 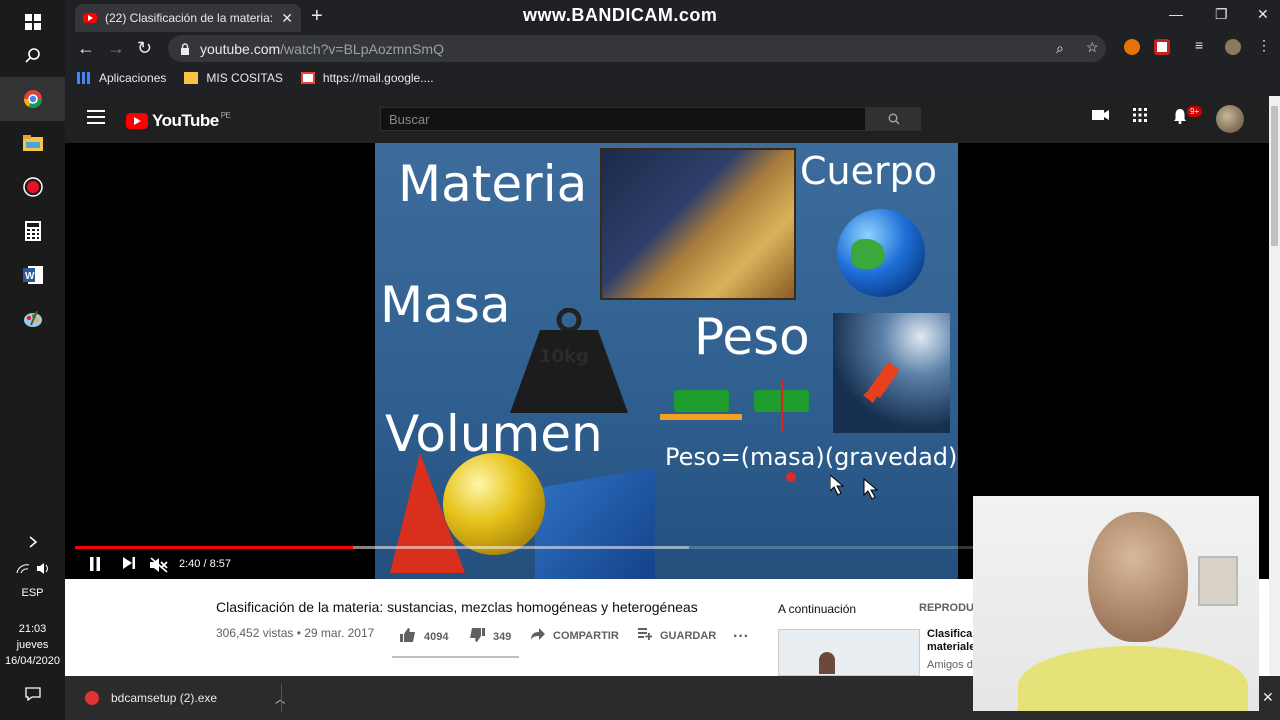 I want to click on save-label: GUARDAR, so click(x=688, y=635).